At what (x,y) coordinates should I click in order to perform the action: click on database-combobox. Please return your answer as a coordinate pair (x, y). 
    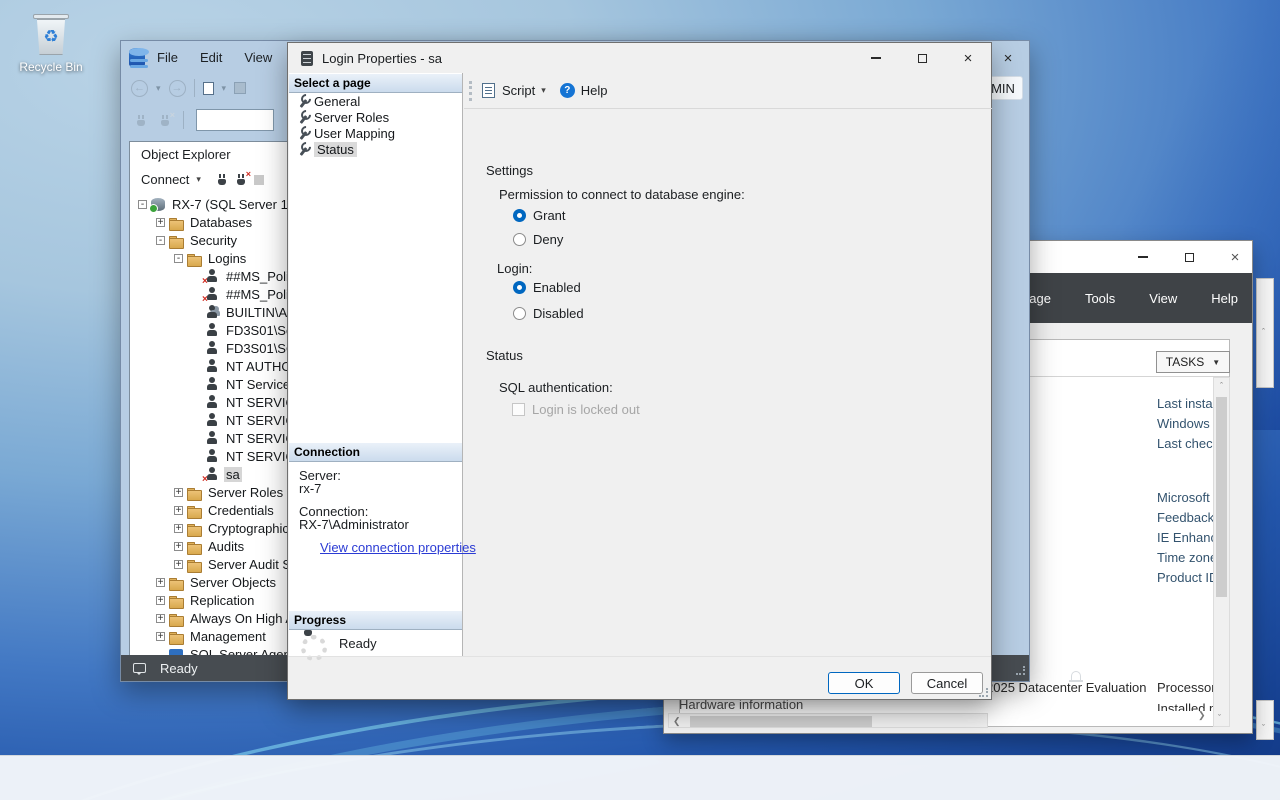
    Looking at the image, I should click on (235, 120).